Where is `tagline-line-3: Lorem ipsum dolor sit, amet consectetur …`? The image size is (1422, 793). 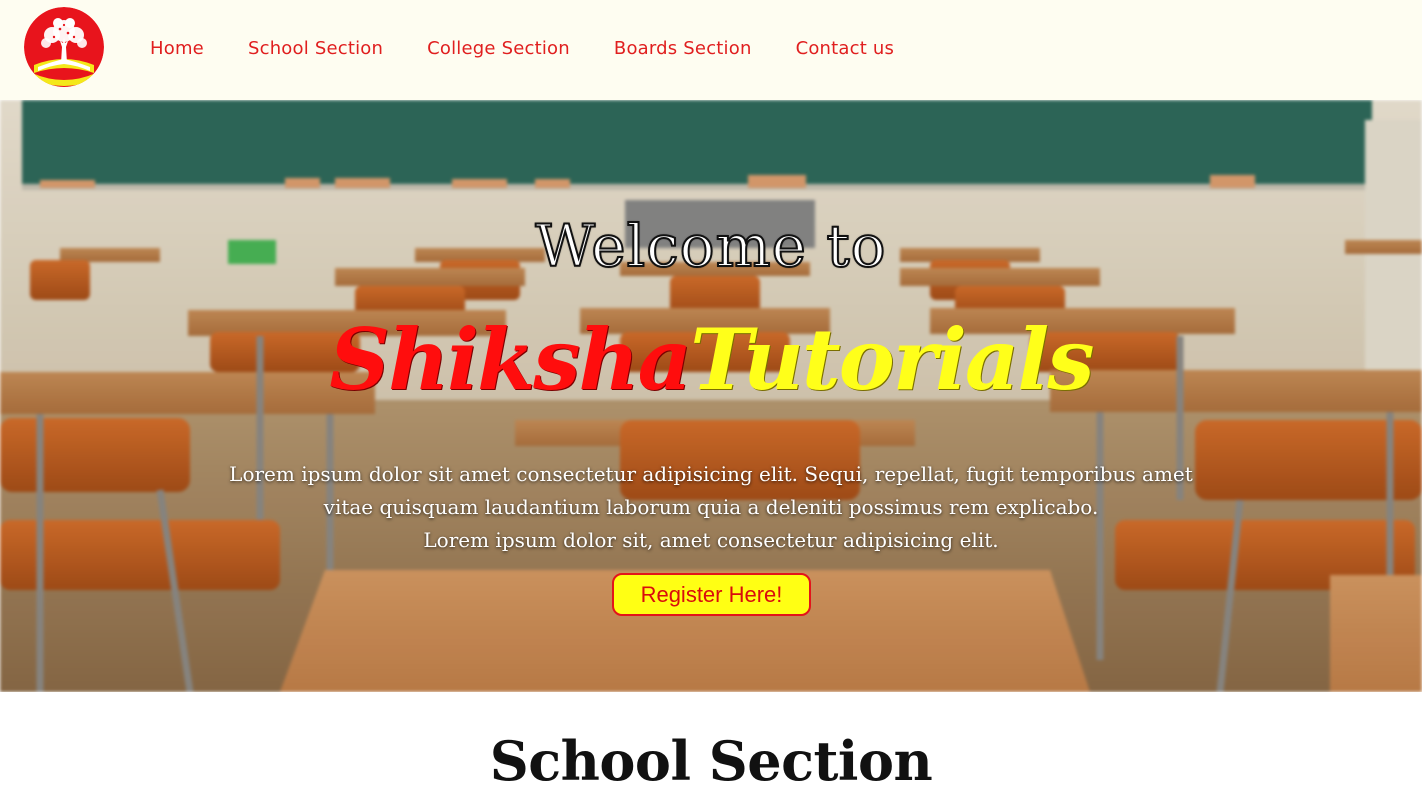
tagline-line-3: Lorem ipsum dolor sit, amet consectetur … is located at coordinates (711, 540).